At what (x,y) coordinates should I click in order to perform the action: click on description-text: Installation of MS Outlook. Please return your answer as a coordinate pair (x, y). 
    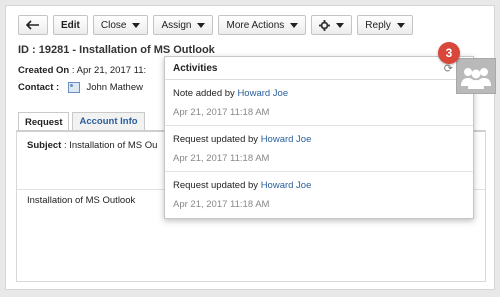
    Looking at the image, I should click on (81, 200).